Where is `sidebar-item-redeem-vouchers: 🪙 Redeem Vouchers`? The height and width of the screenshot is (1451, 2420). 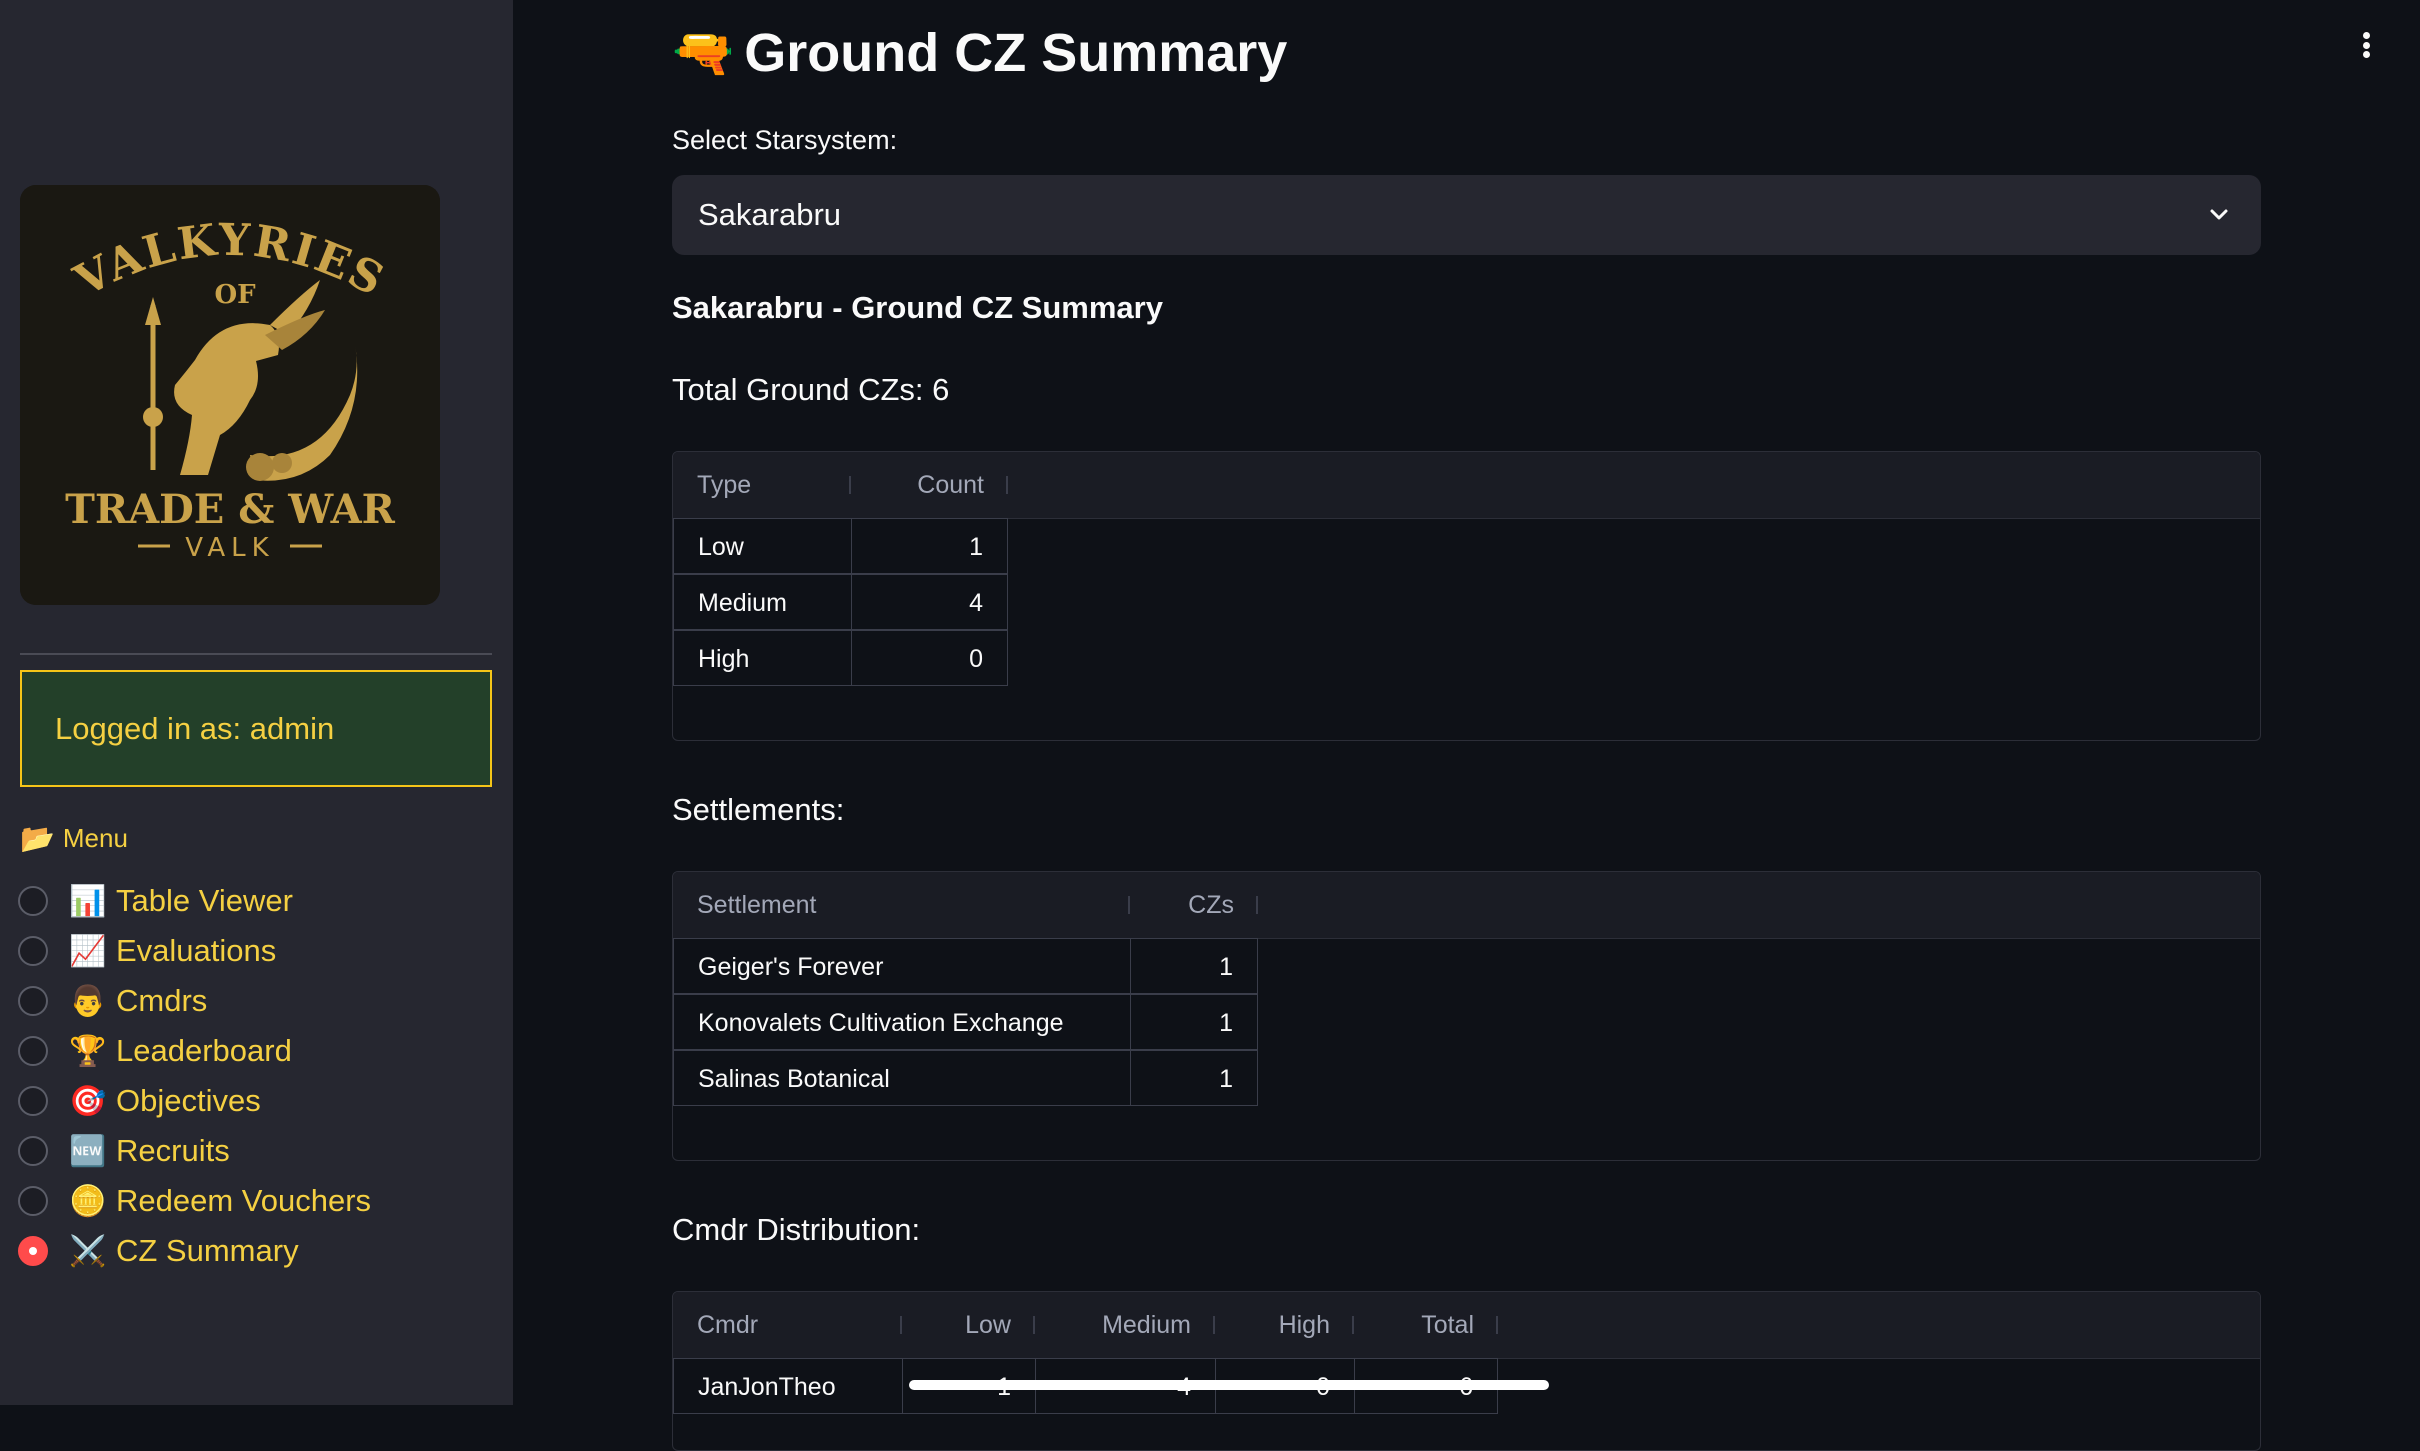 sidebar-item-redeem-vouchers: 🪙 Redeem Vouchers is located at coordinates (194, 1201).